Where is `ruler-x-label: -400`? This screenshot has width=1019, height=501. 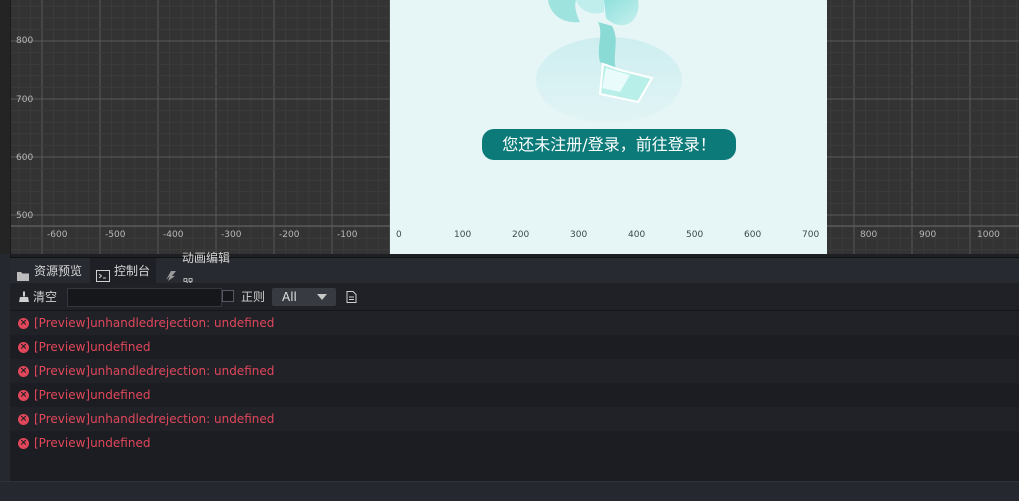 ruler-x-label: -400 is located at coordinates (173, 235).